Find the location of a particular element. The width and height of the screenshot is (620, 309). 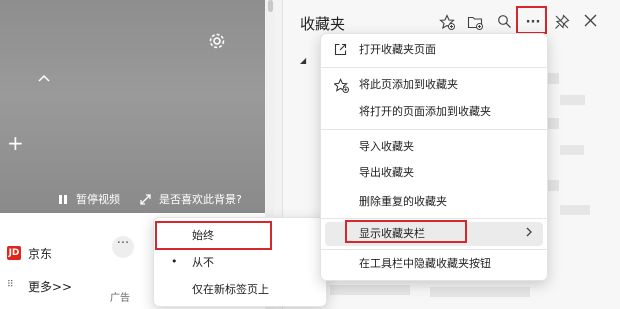

settings-gear-icon is located at coordinates (217, 42).